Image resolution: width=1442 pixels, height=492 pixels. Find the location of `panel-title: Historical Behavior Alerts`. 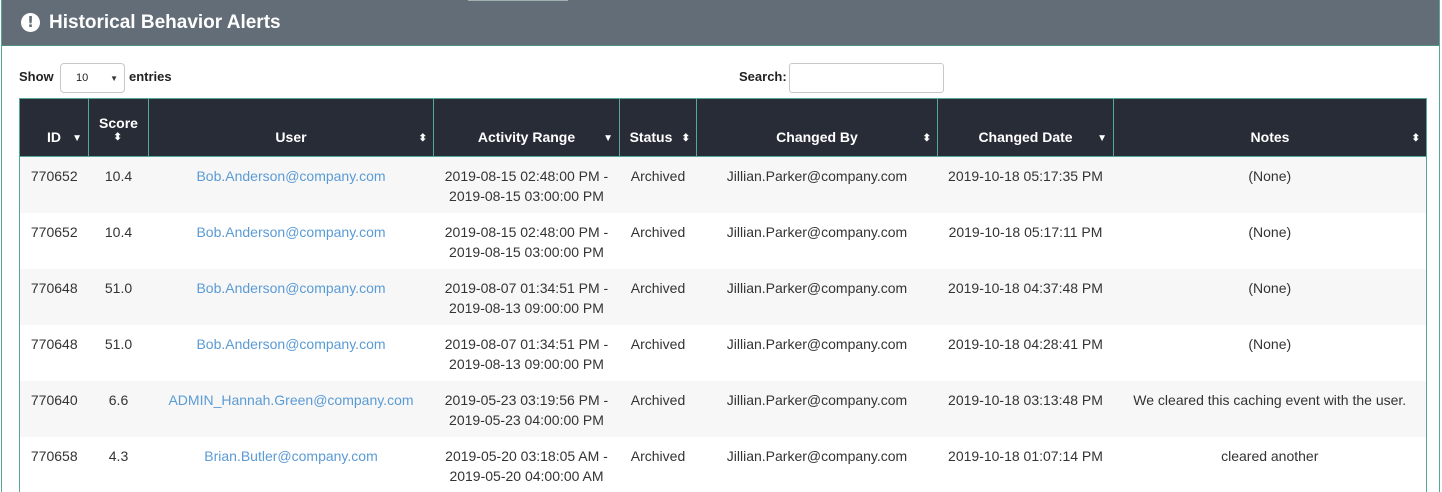

panel-title: Historical Behavior Alerts is located at coordinates (165, 22).